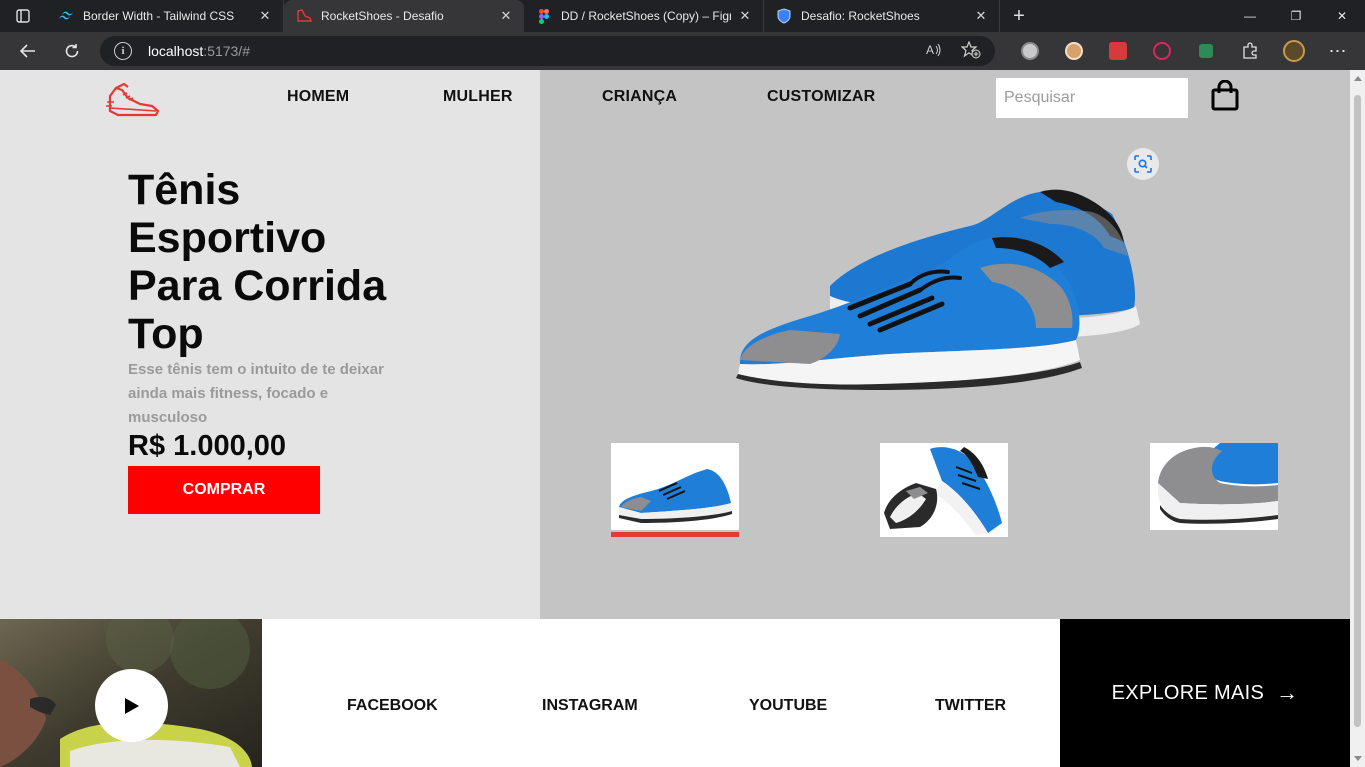 The height and width of the screenshot is (767, 1365). Describe the element at coordinates (821, 97) in the screenshot. I see `nav-customizar: CUSTOMIZAR` at that location.